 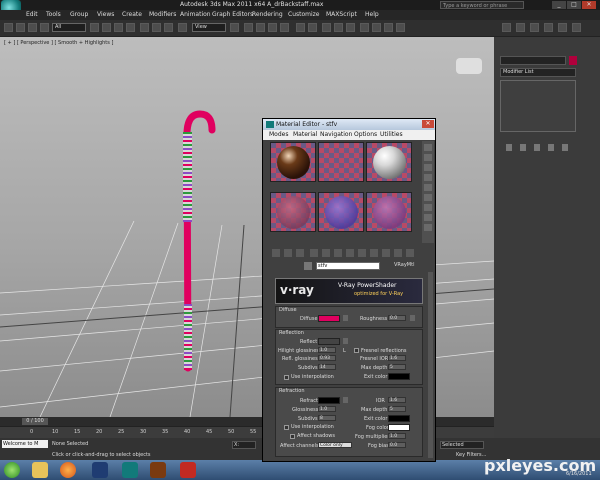 What do you see at coordinates (8, 27) in the screenshot?
I see `undo-icon` at bounding box center [8, 27].